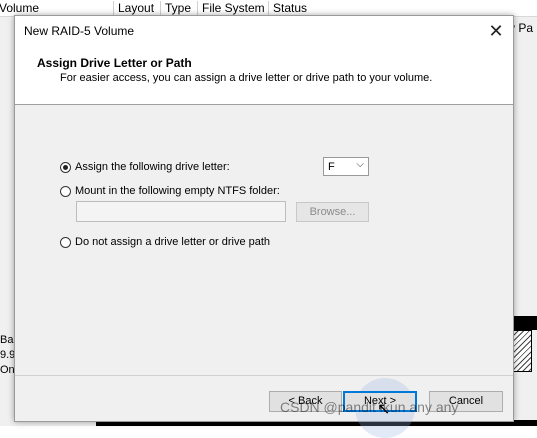 This screenshot has height=438, width=537. Describe the element at coordinates (175, 8) in the screenshot. I see `column-type: Type` at that location.